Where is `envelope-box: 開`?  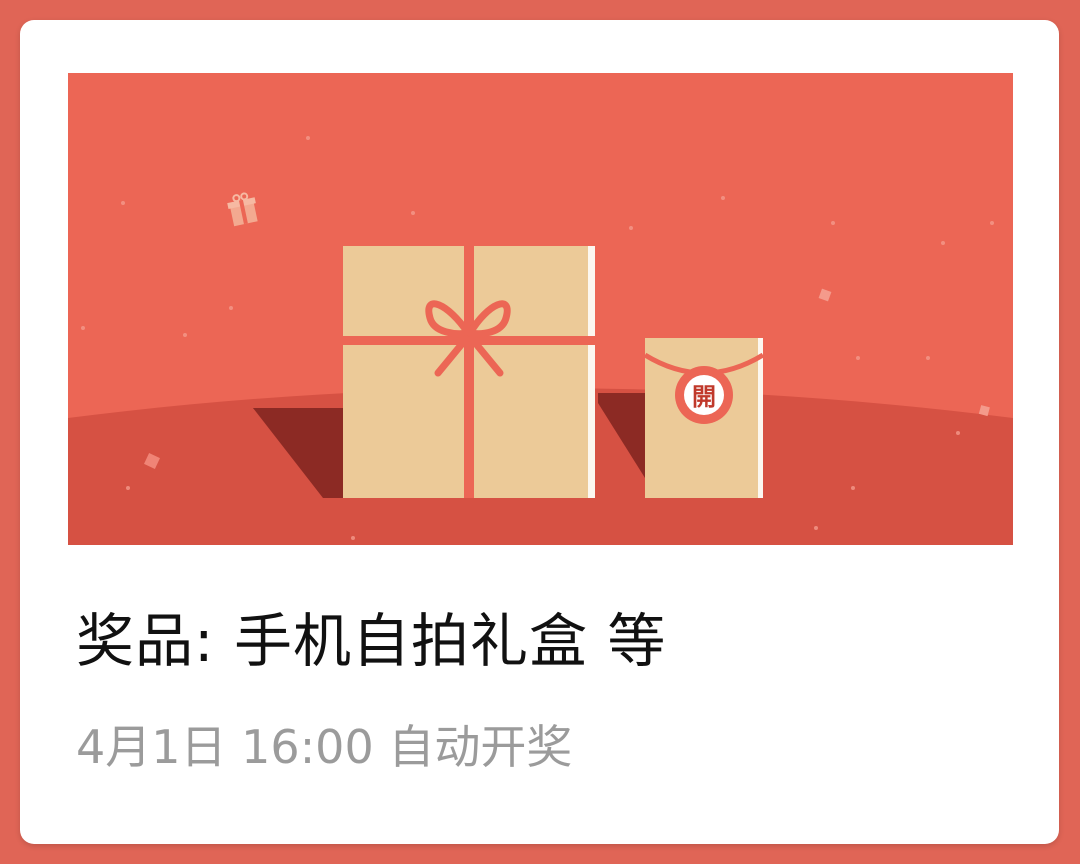
envelope-box: 開 is located at coordinates (704, 418).